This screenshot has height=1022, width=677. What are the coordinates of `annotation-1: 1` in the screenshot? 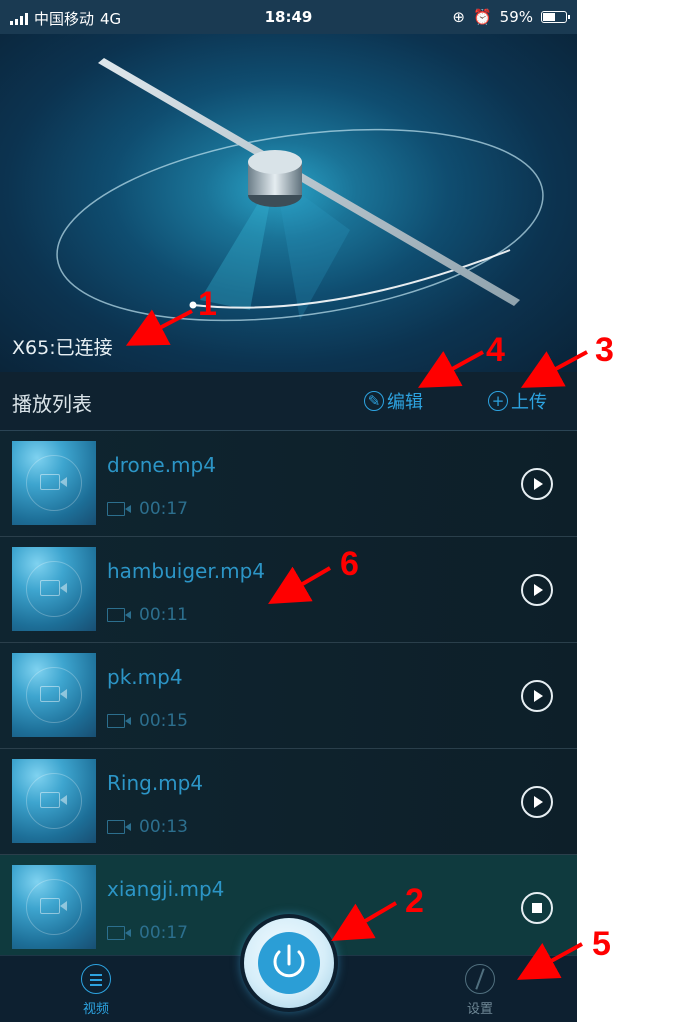 It's located at (207, 304).